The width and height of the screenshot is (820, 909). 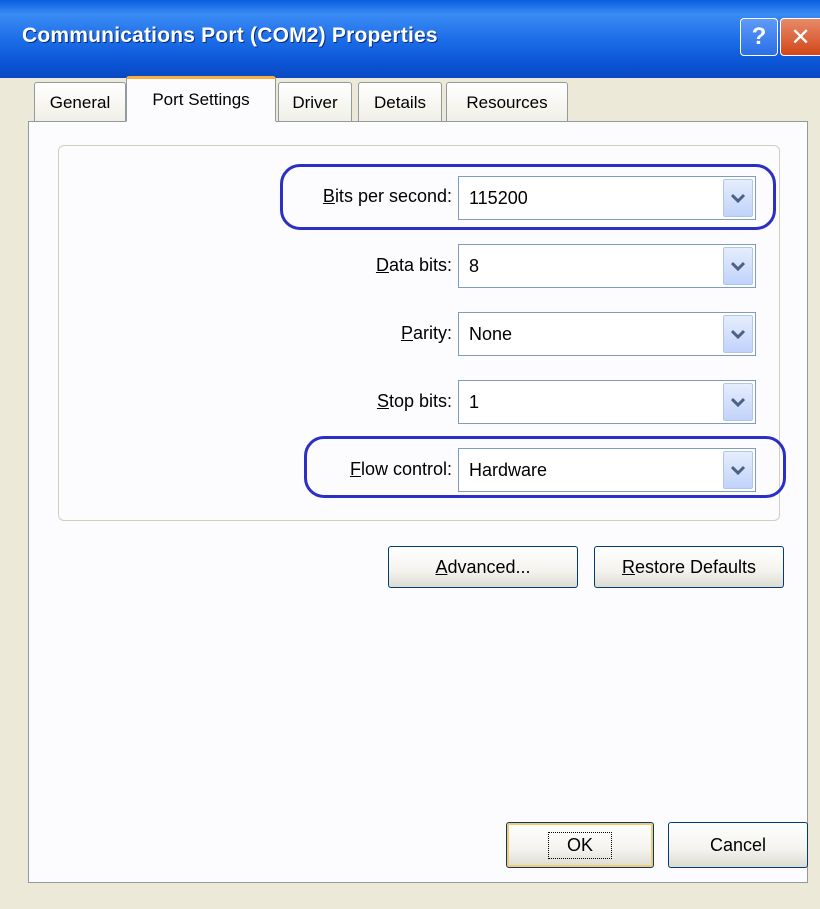 I want to click on flow-control-select: Hardware, so click(x=607, y=470).